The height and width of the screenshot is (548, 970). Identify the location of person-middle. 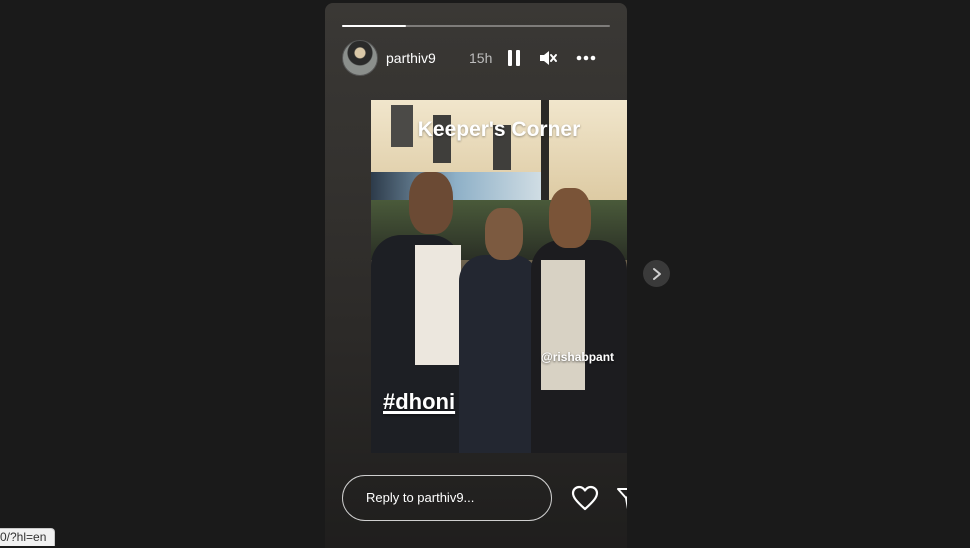
(499, 354).